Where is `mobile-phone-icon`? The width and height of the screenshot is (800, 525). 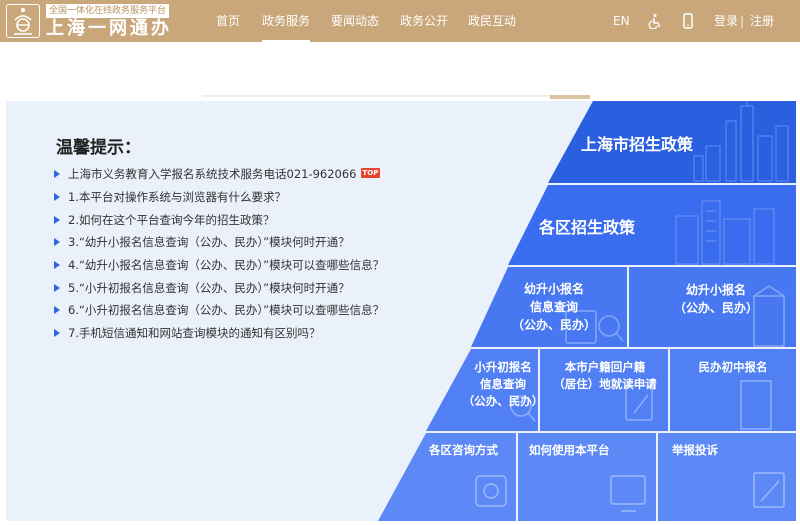
mobile-phone-icon is located at coordinates (688, 21).